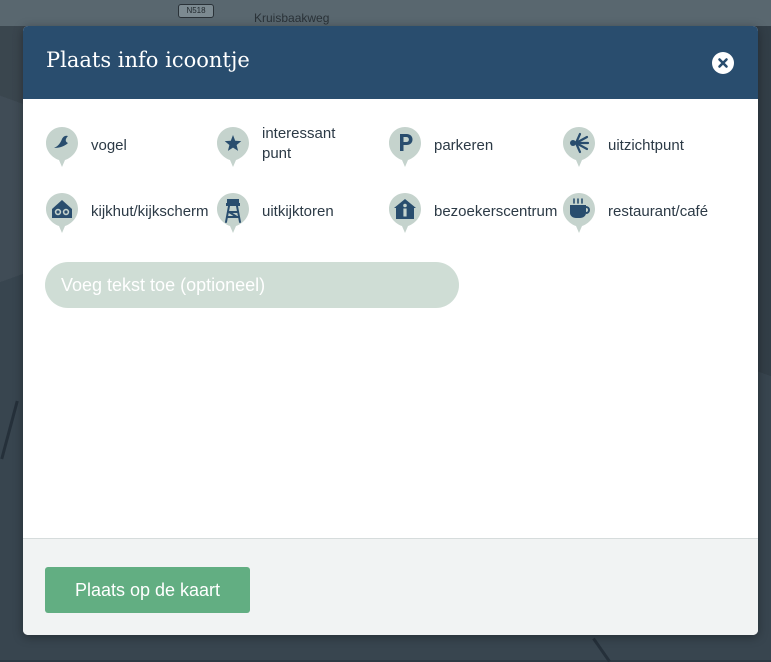 The height and width of the screenshot is (662, 771). Describe the element at coordinates (464, 145) in the screenshot. I see `icon-label: parkeren` at that location.